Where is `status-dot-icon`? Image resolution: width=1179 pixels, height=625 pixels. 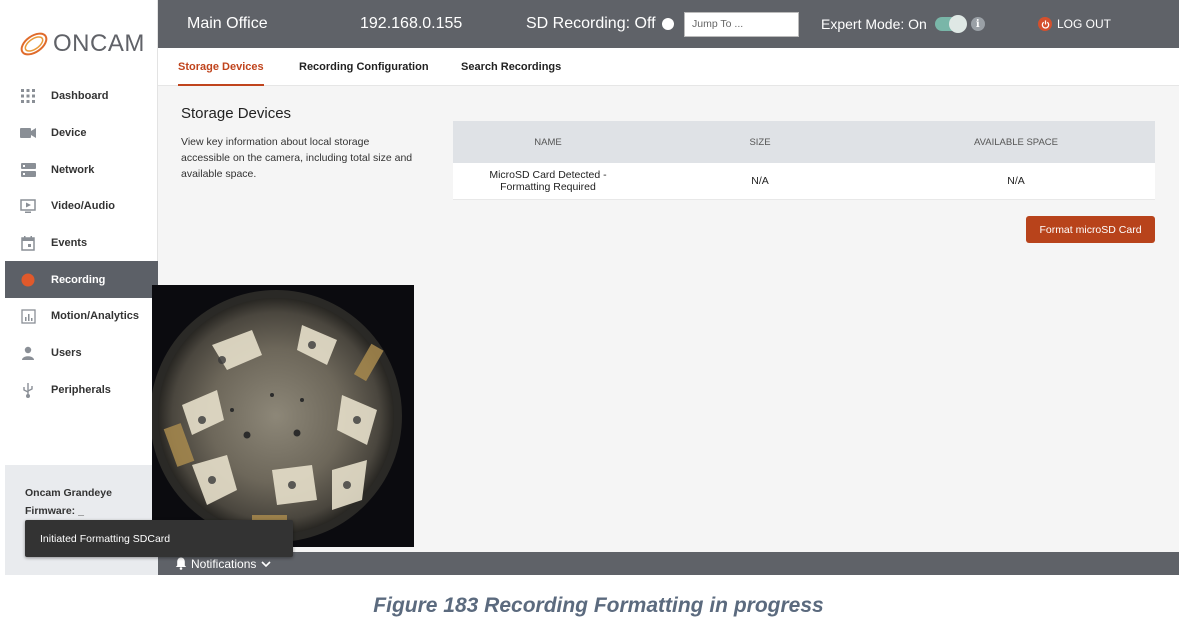
status-dot-icon is located at coordinates (667, 24).